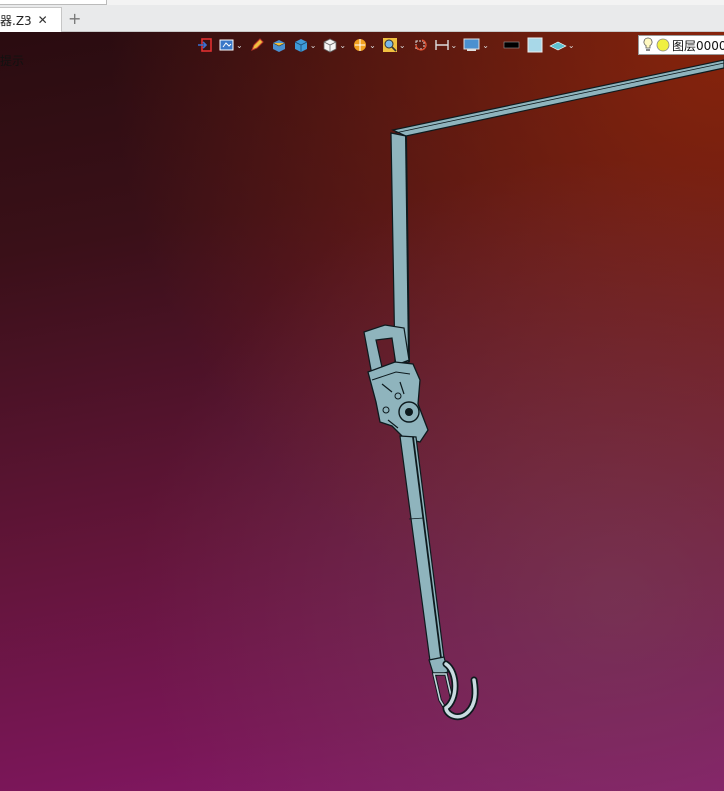 The height and width of the screenshot is (791, 724). Describe the element at coordinates (362, 18) in the screenshot. I see `tab-bar: 器.Z3 ✕ +` at that location.